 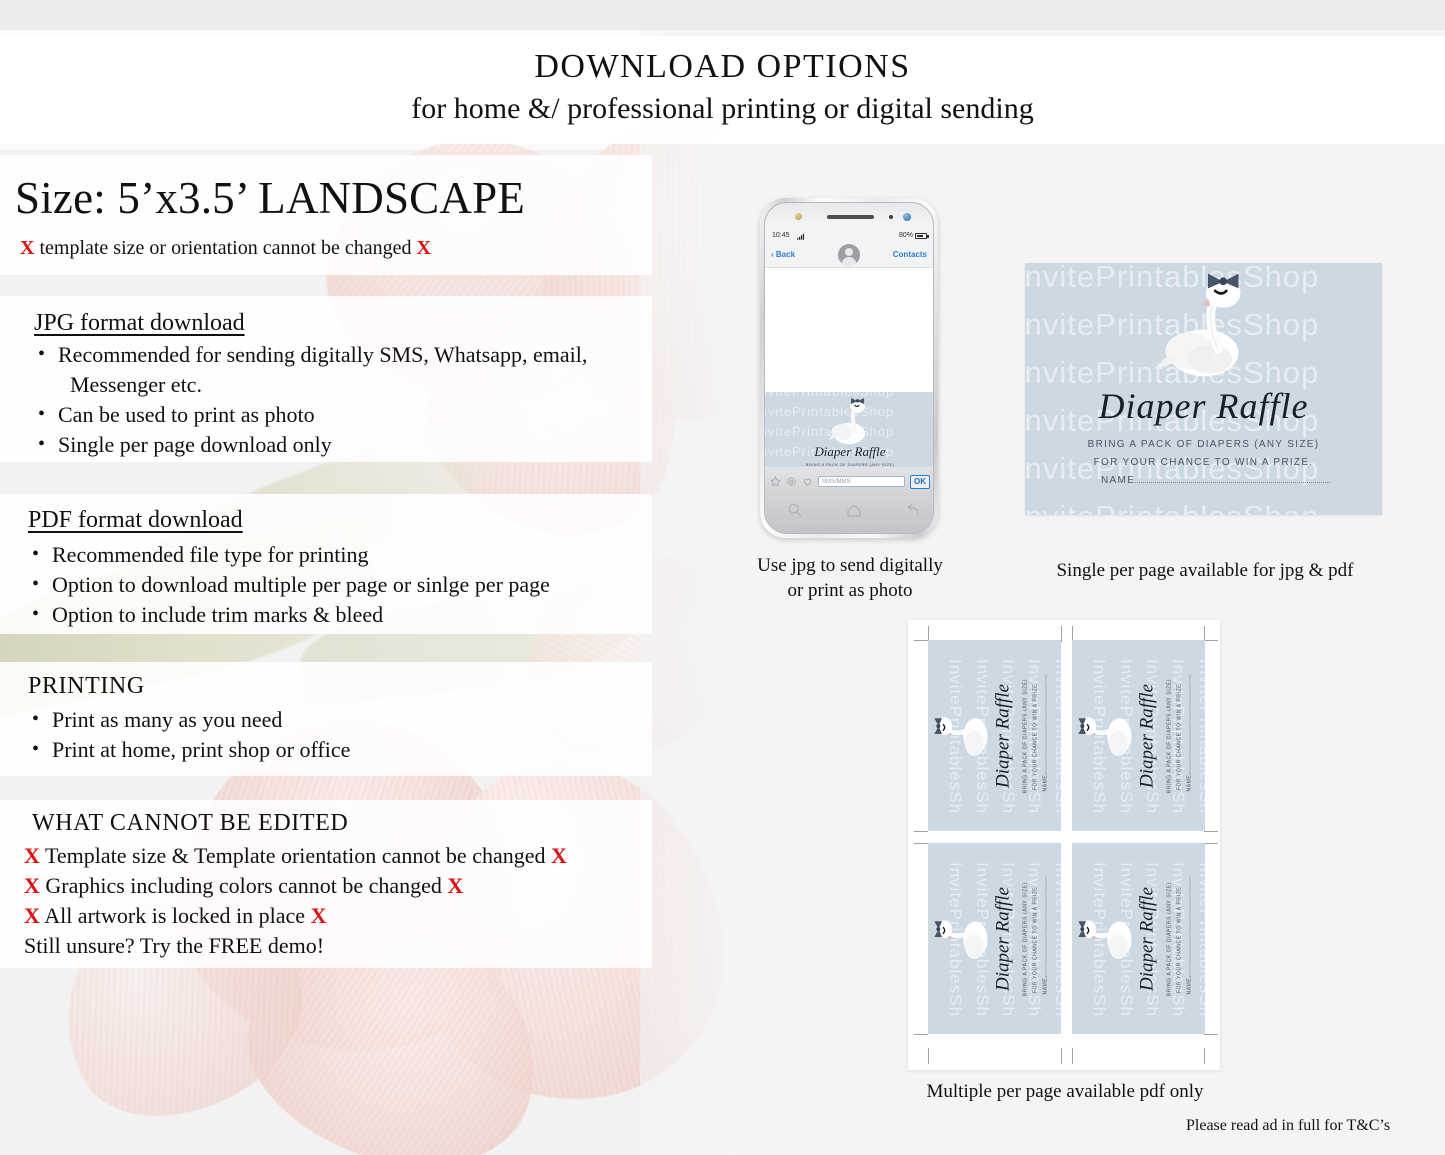 I want to click on list-item: Messenger etc., so click(x=136, y=384).